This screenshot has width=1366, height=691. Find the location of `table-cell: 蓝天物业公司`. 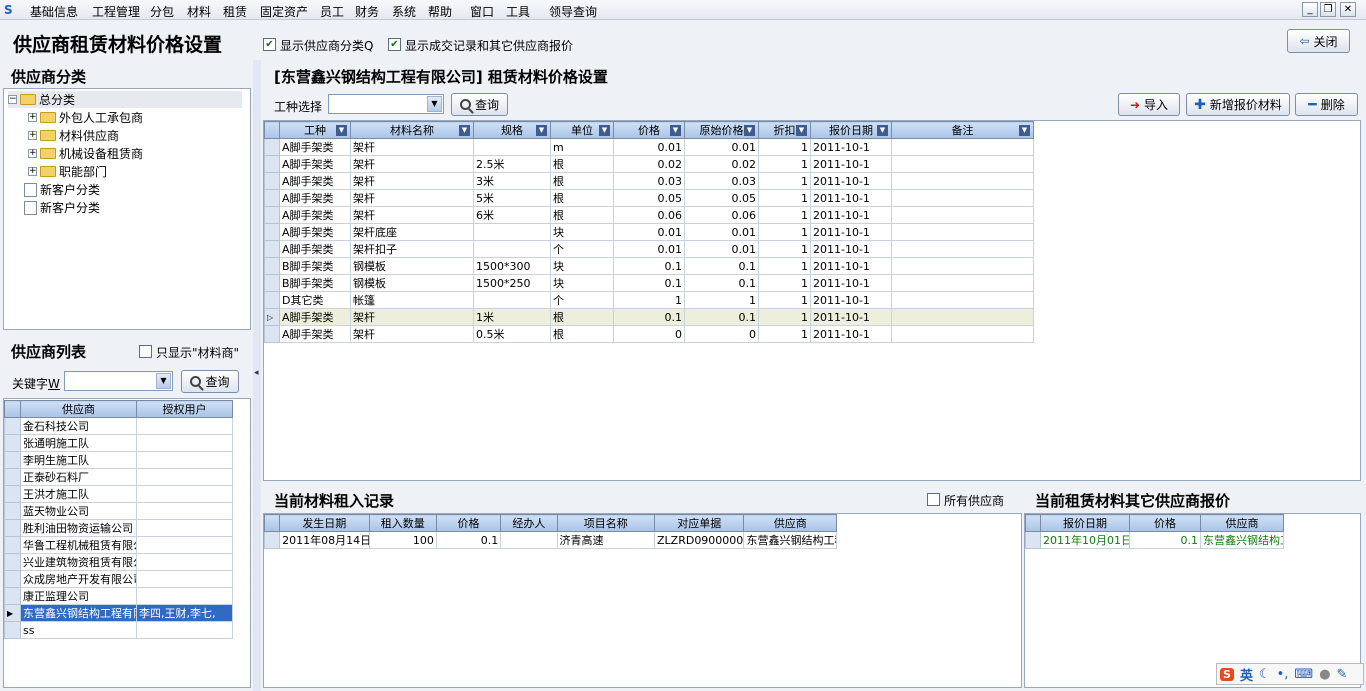

table-cell: 蓝天物业公司 is located at coordinates (78, 511).